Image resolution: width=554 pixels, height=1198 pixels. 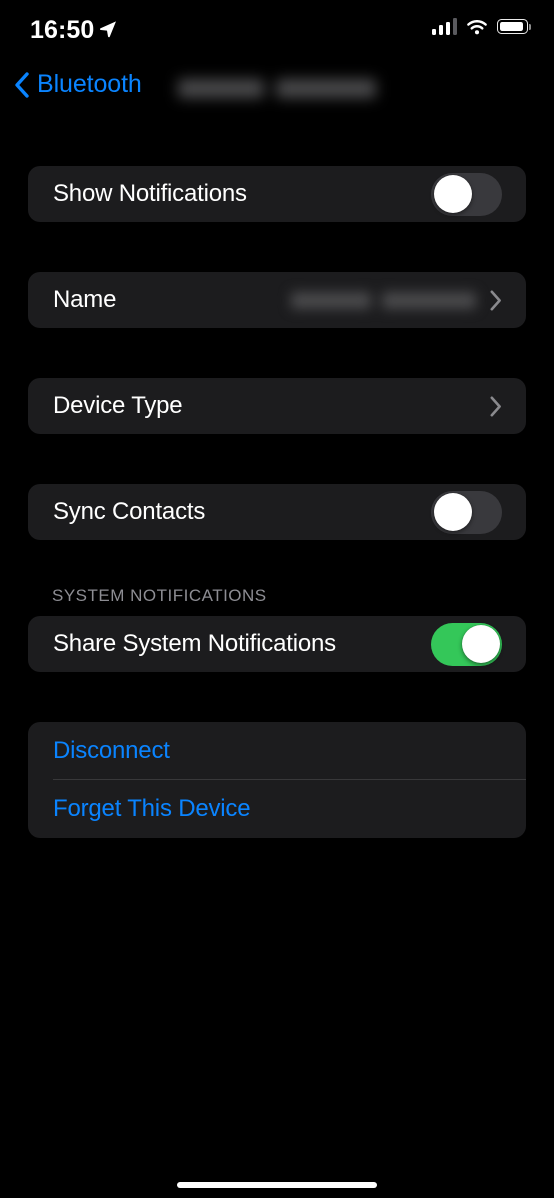 I want to click on row-label-show-notifications: Show Notifications, so click(x=150, y=193).